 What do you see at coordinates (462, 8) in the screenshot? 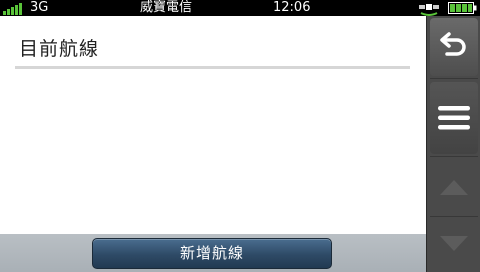
I see `battery-icon` at bounding box center [462, 8].